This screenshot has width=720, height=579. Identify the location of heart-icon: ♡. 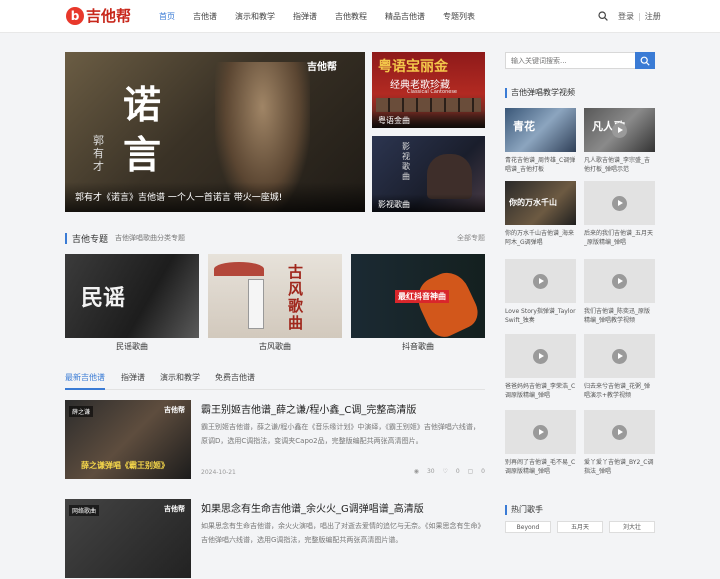
(445, 471).